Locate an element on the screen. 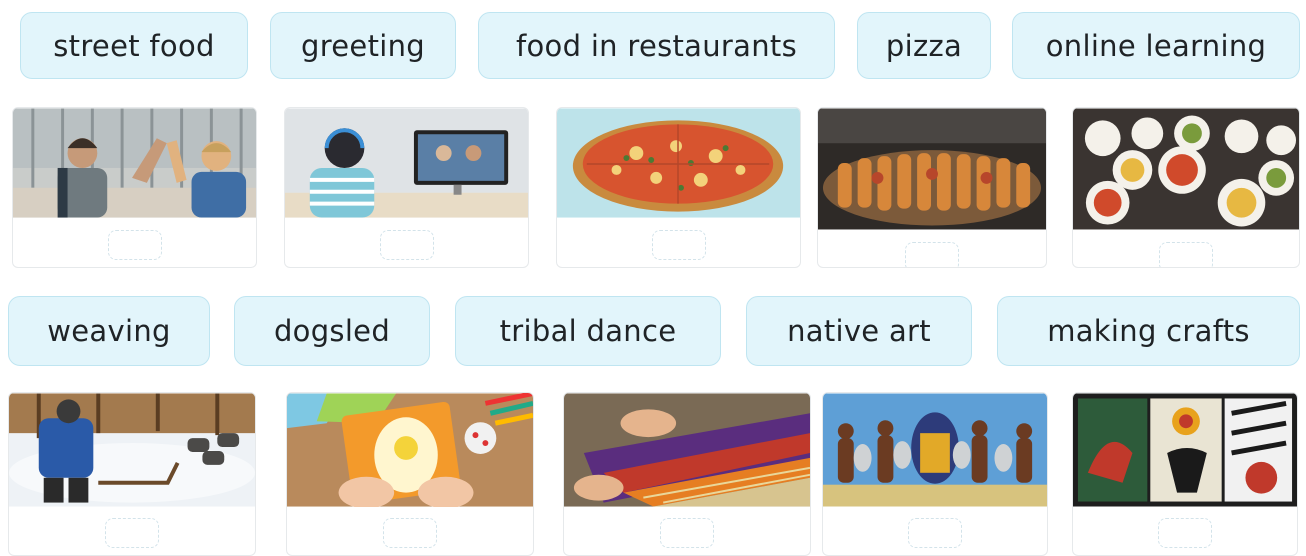 The image size is (1306, 556). word-chip-native-art: native art is located at coordinates (859, 331).